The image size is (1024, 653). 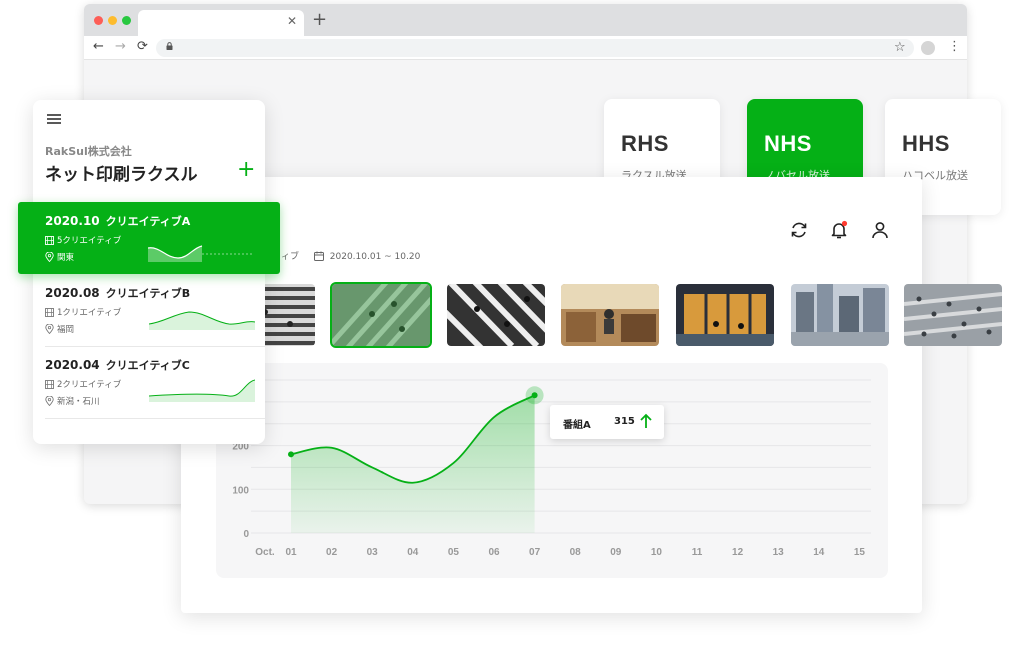 I want to click on list-divider, so click(x=155, y=418).